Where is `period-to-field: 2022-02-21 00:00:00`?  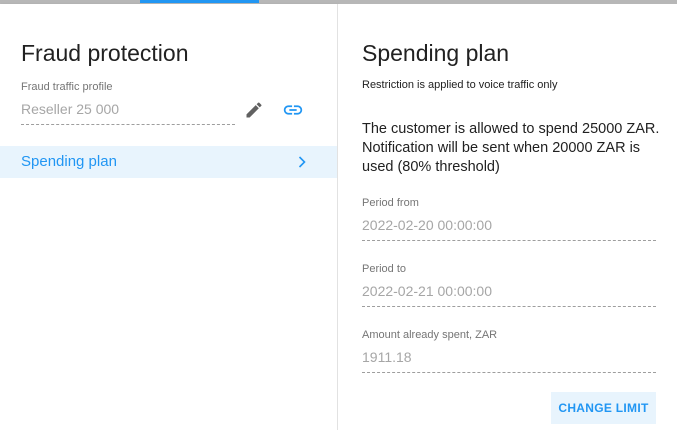 period-to-field: 2022-02-21 00:00:00 is located at coordinates (427, 291).